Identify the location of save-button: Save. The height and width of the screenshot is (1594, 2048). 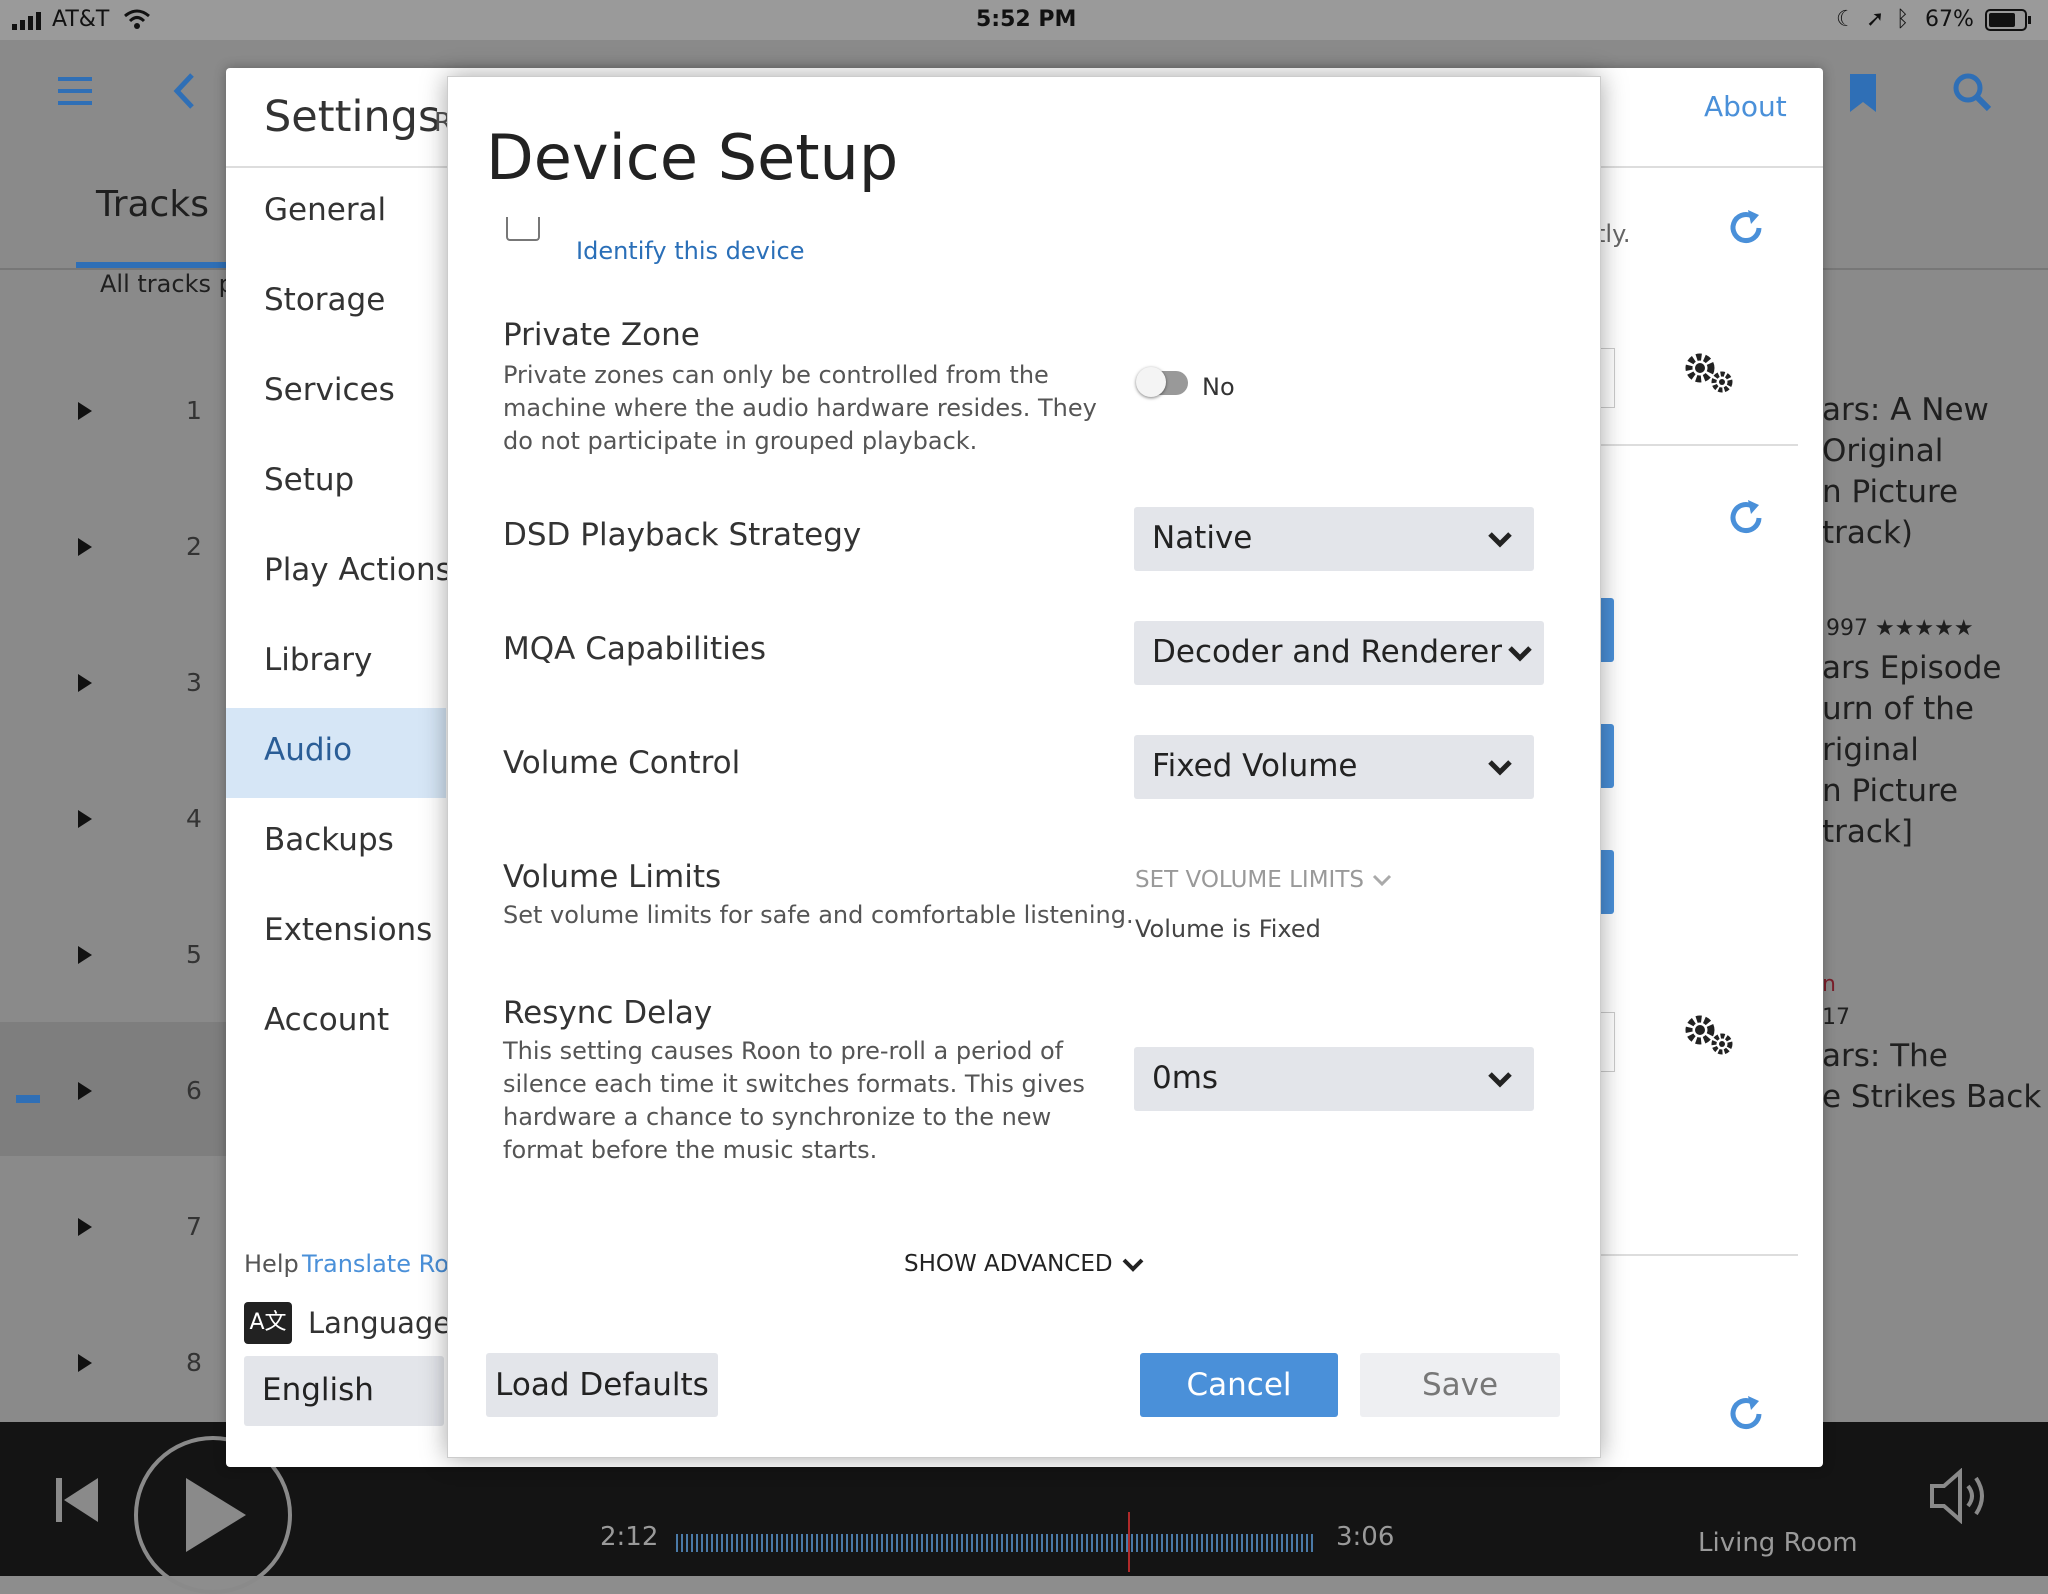
(1460, 1385).